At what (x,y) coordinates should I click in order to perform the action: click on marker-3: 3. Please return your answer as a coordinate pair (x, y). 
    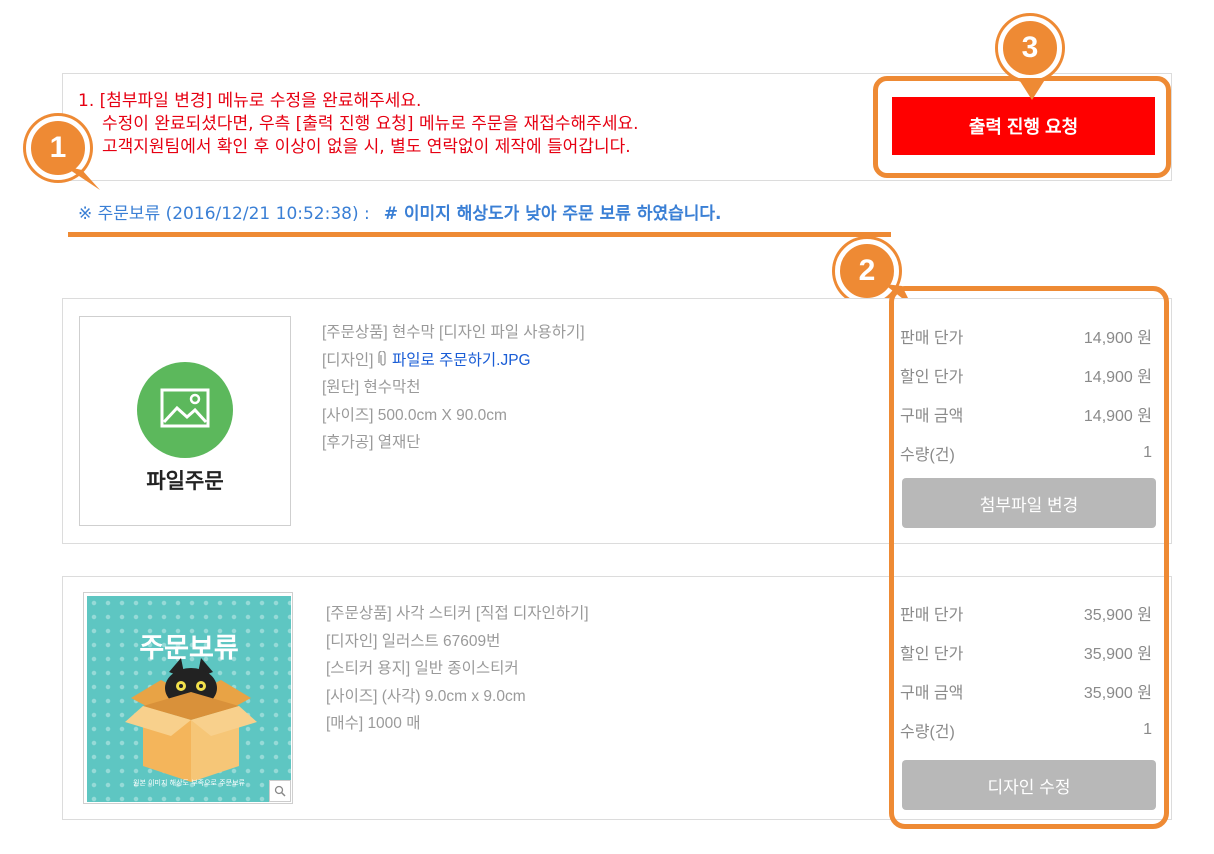
    Looking at the image, I should click on (1030, 48).